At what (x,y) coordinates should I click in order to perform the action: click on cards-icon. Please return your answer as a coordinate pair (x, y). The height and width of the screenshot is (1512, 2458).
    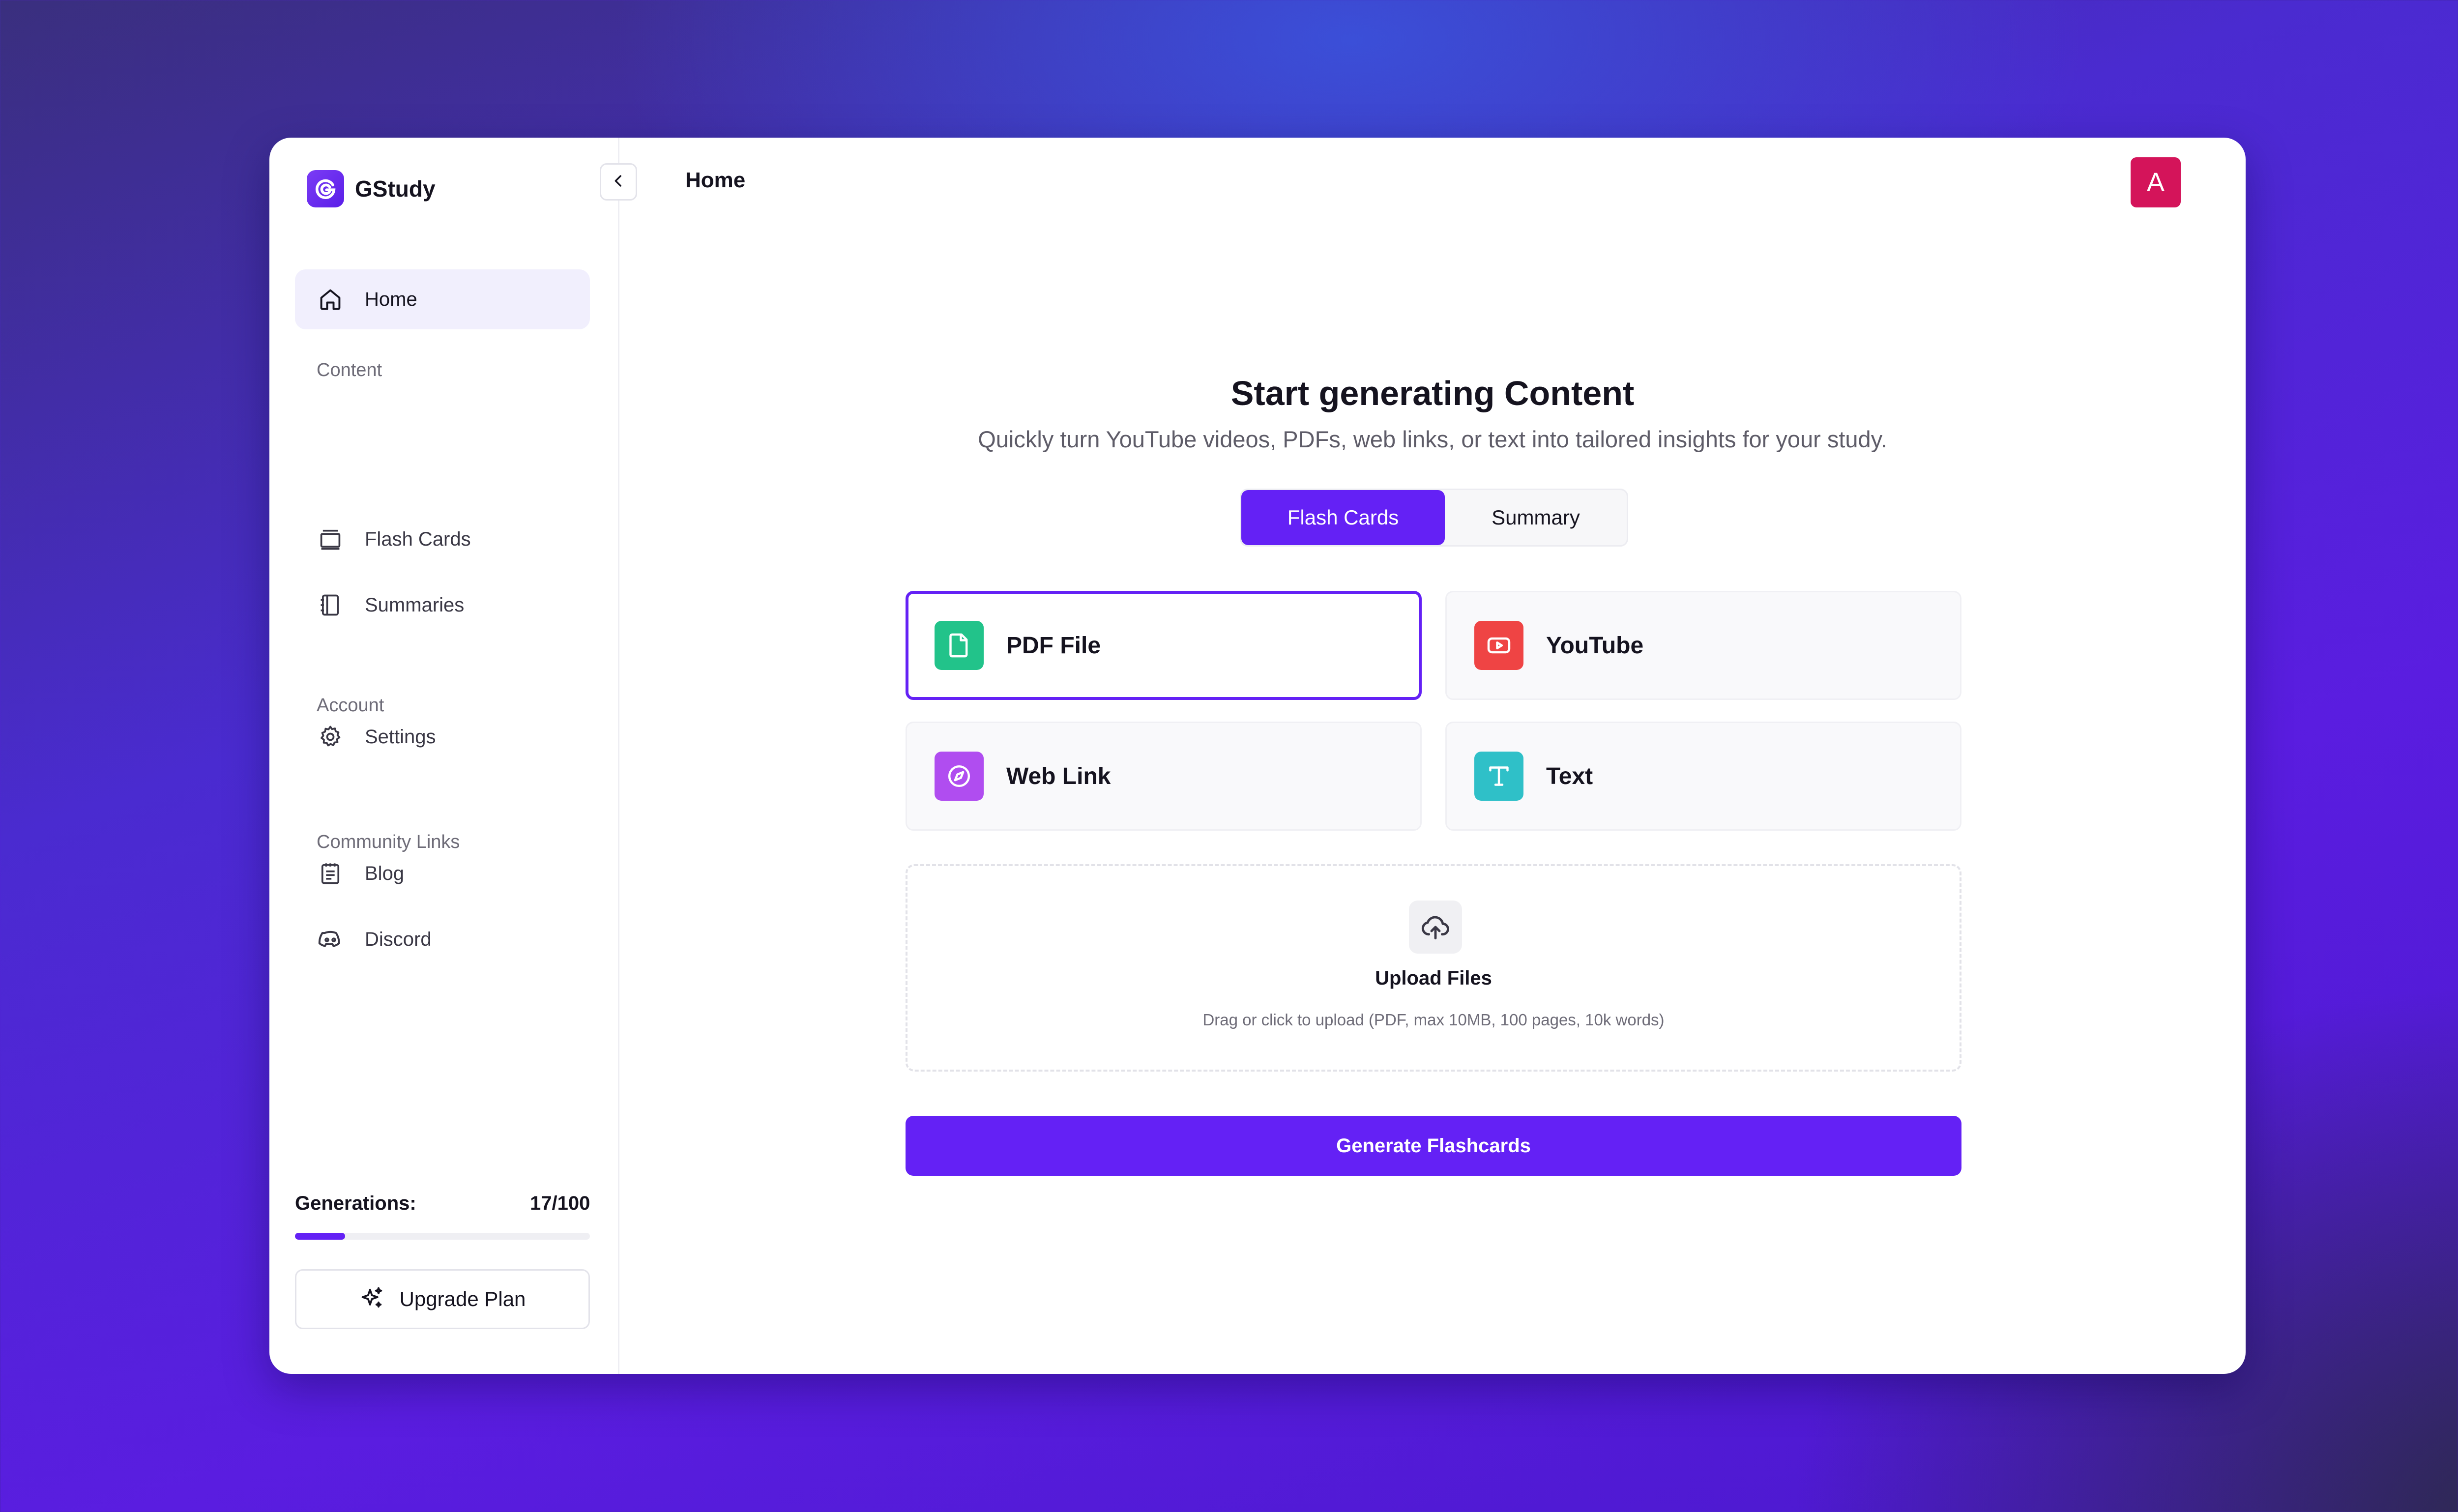
    Looking at the image, I should click on (330, 539).